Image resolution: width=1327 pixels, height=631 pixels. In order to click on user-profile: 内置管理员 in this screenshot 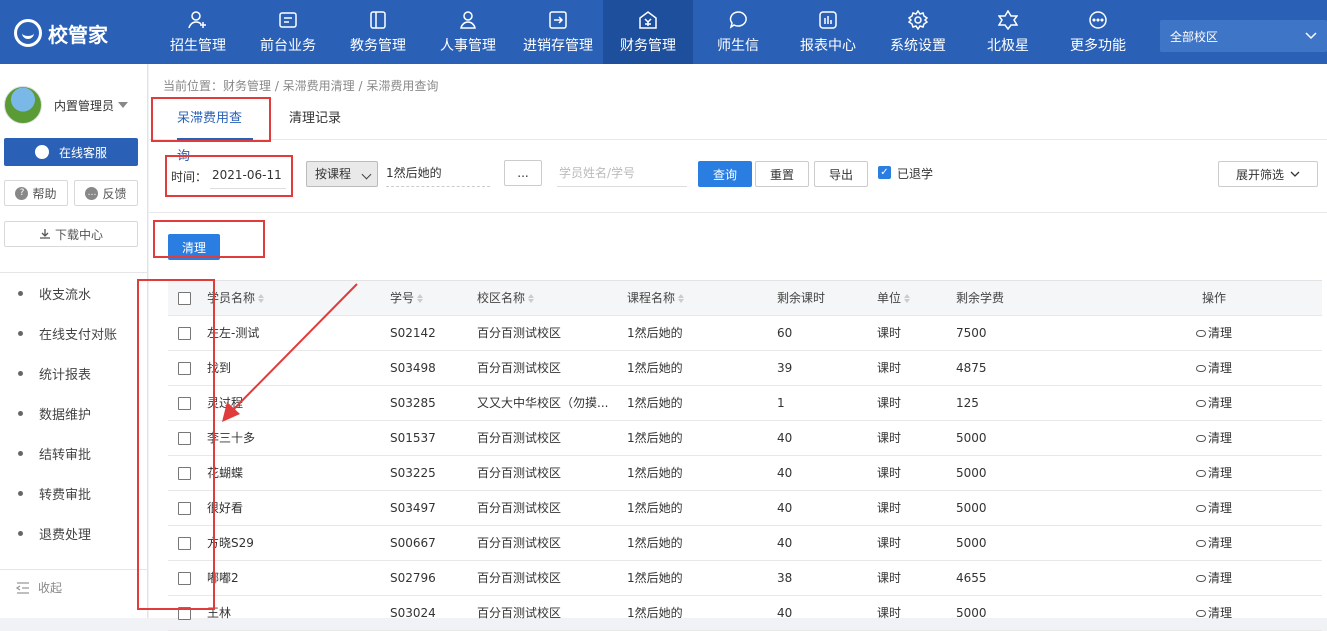, I will do `click(66, 105)`.